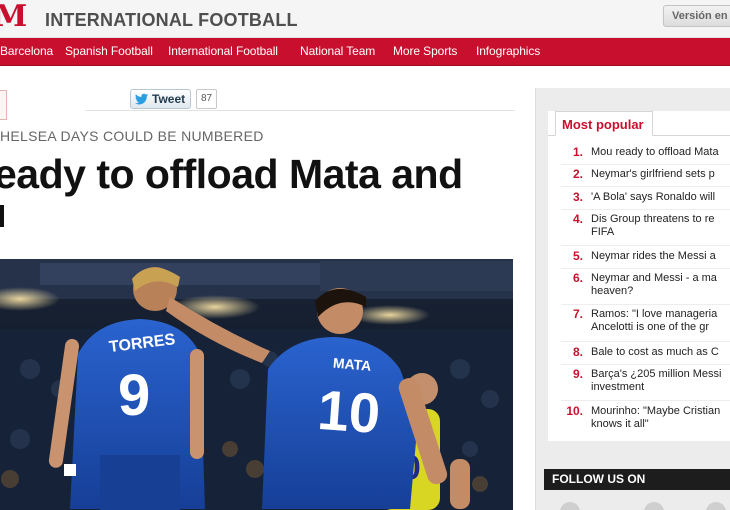 The image size is (730, 510). Describe the element at coordinates (109, 51) in the screenshot. I see `nav-item-spanish-football: Spanish Football` at that location.